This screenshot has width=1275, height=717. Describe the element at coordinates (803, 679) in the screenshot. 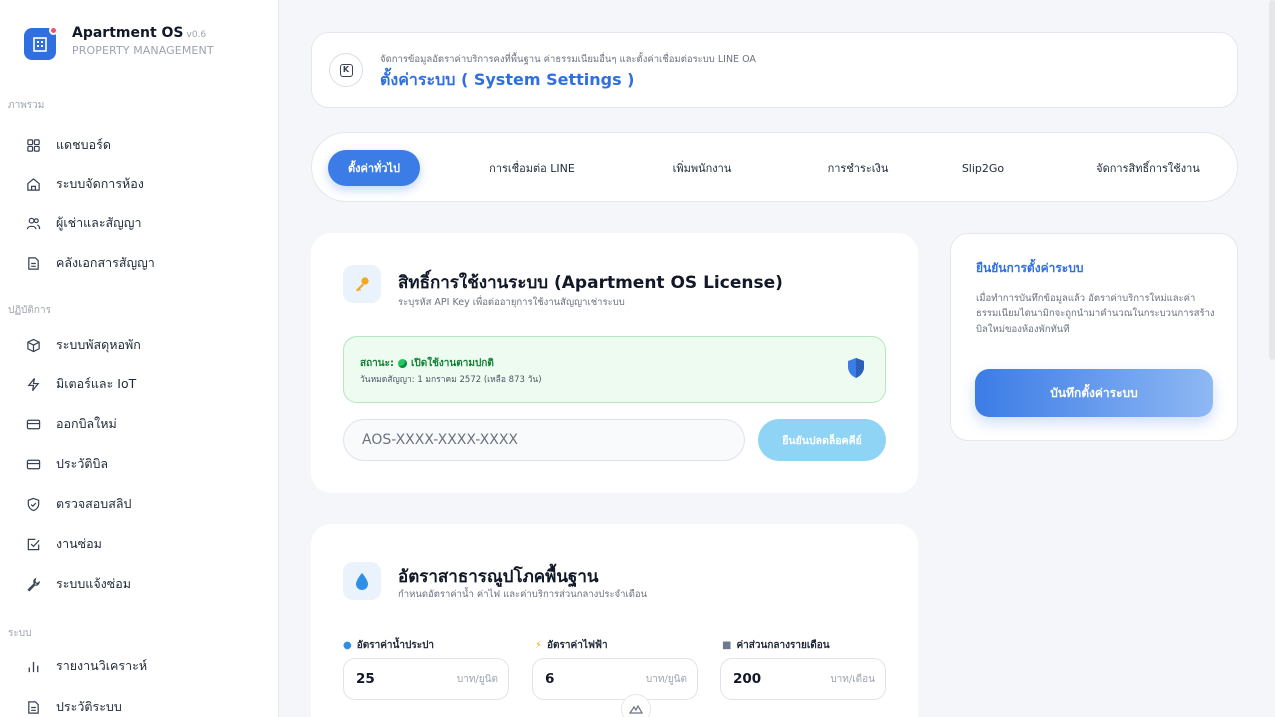

I see `common-fee-field: 200 บาท/เดือน` at that location.